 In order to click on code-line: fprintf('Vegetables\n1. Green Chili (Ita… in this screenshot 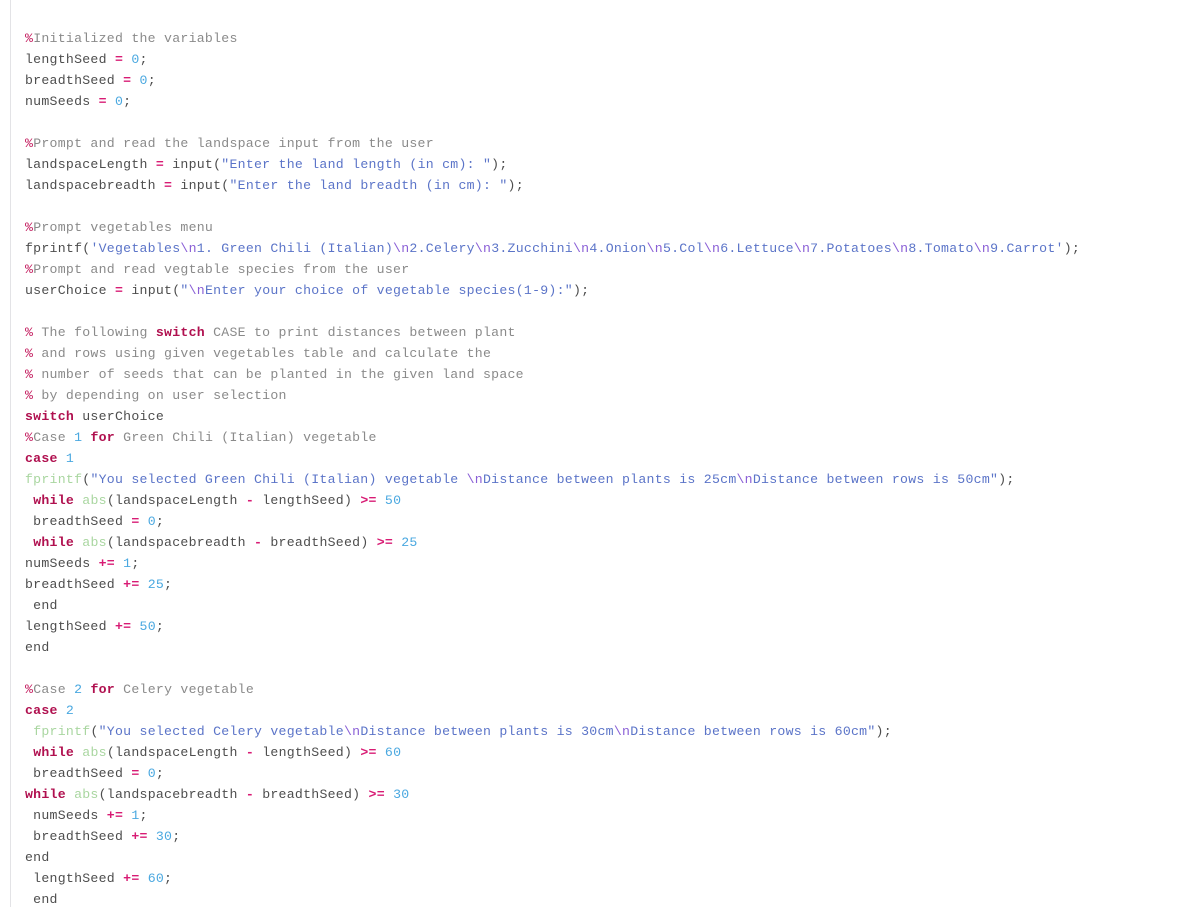, I will do `click(611, 248)`.